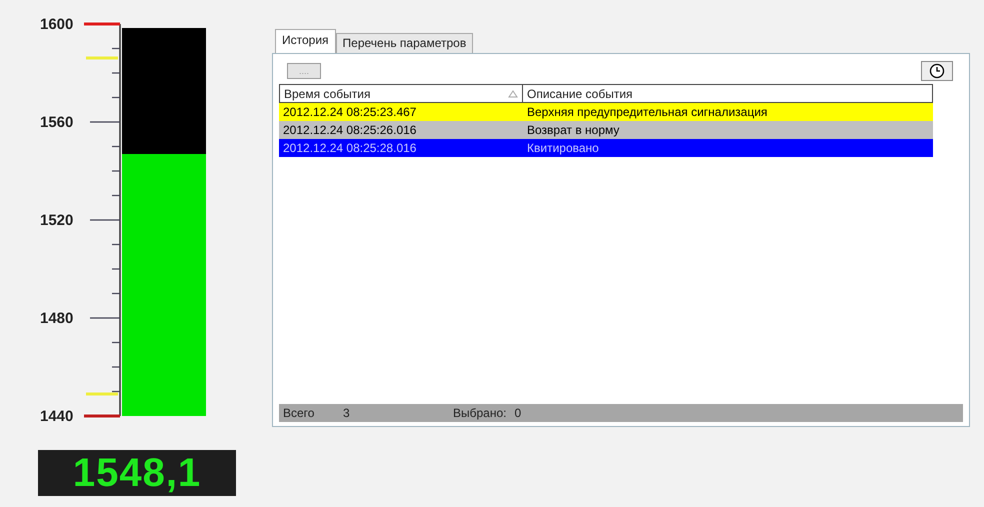  I want to click on clock-icon, so click(937, 71).